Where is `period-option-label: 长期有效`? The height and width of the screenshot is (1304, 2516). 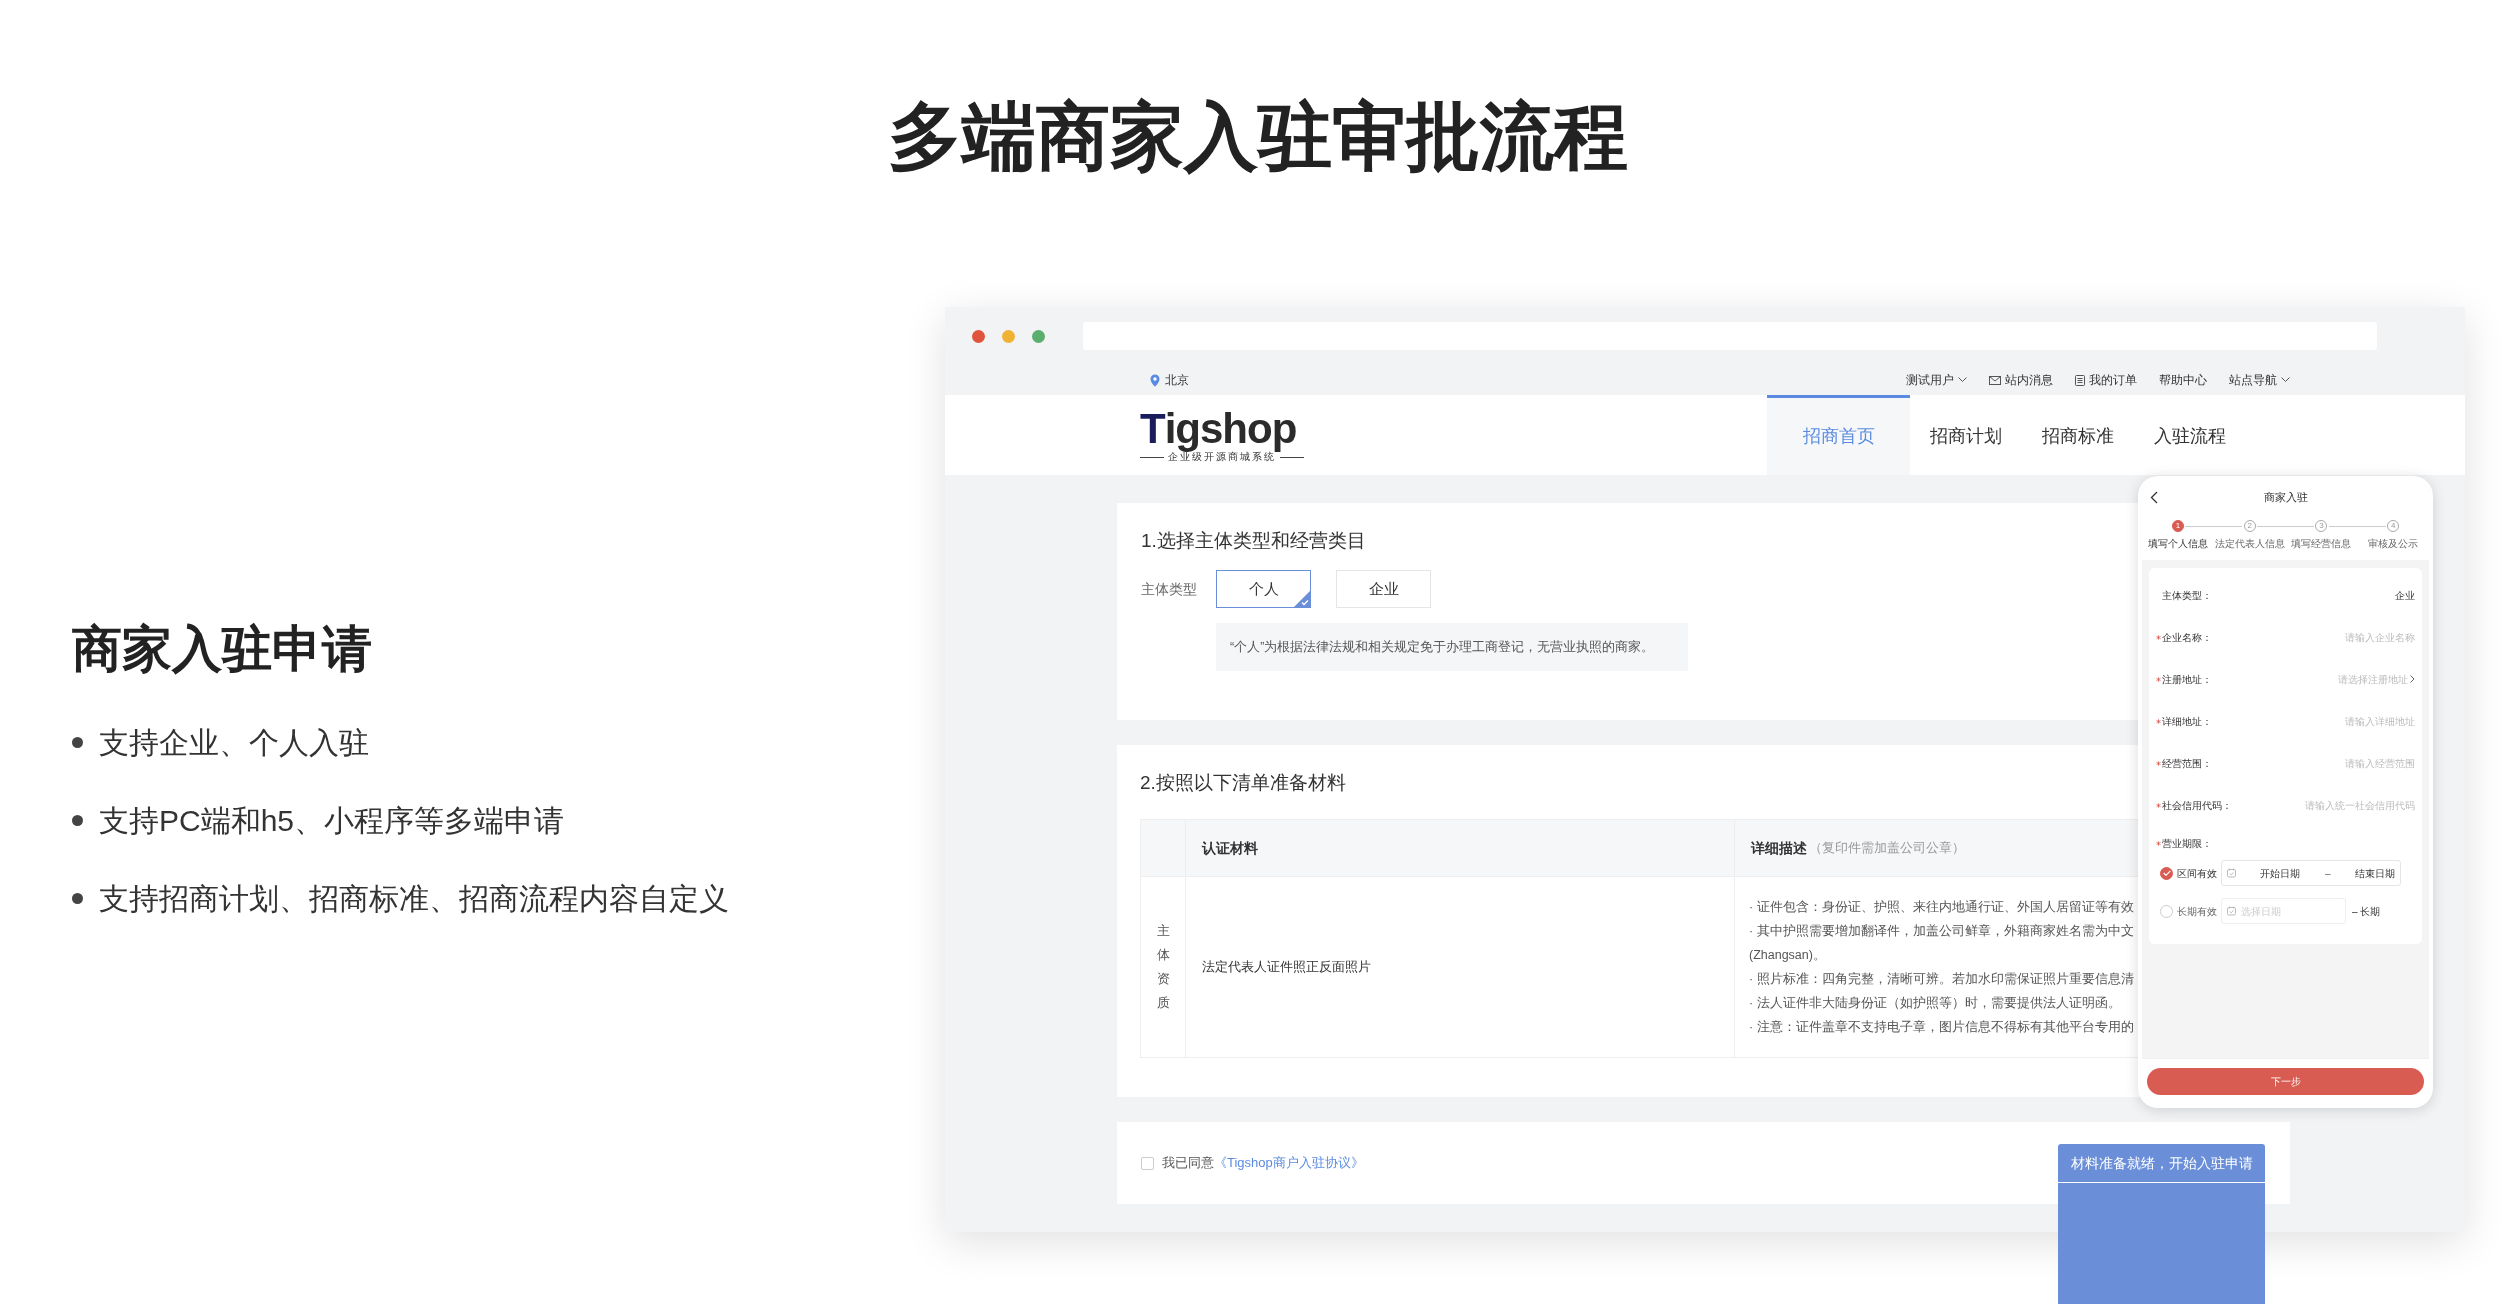 period-option-label: 长期有效 is located at coordinates (2197, 911).